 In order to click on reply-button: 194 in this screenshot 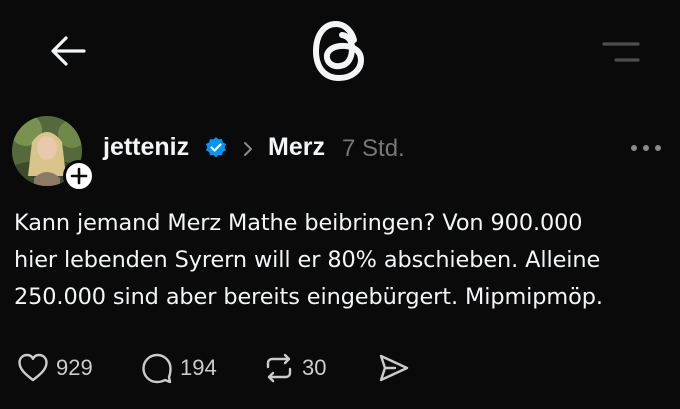, I will do `click(178, 368)`.